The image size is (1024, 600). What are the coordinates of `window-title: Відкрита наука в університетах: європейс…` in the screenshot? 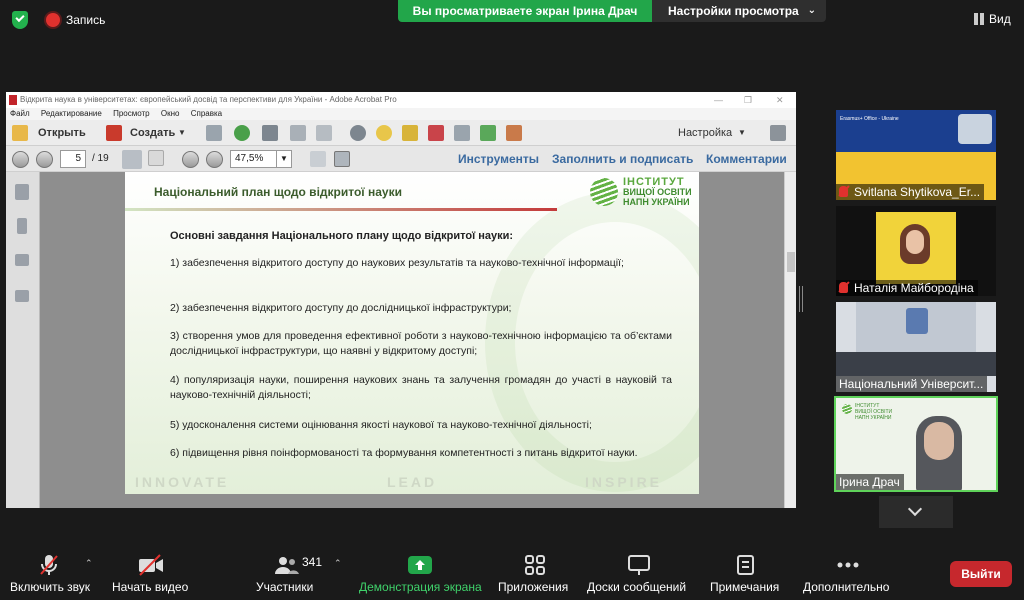 It's located at (208, 99).